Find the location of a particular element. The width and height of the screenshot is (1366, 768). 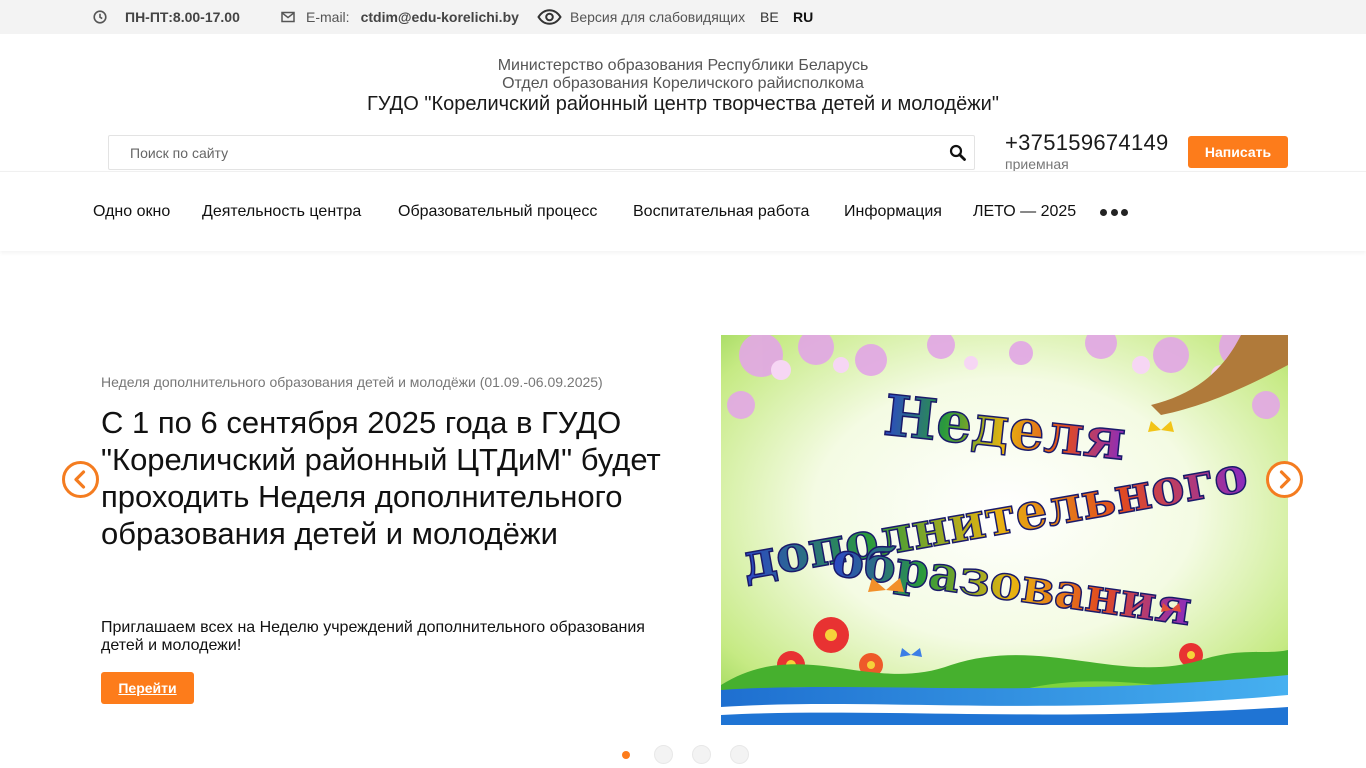

slider-next-button is located at coordinates (1284, 479).